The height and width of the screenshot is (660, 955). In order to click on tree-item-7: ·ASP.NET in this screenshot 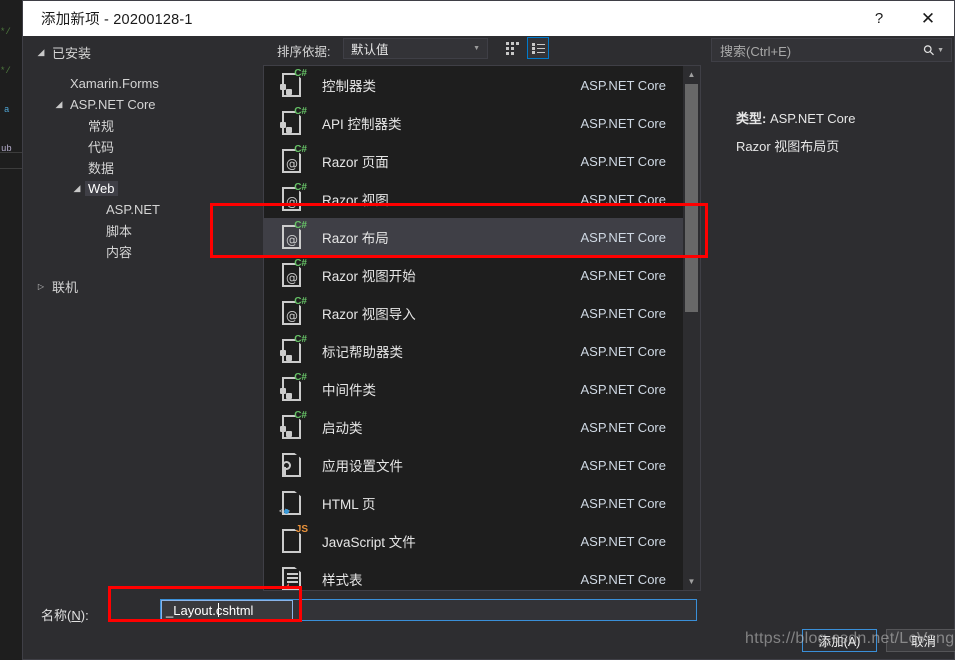, I will do `click(137, 209)`.